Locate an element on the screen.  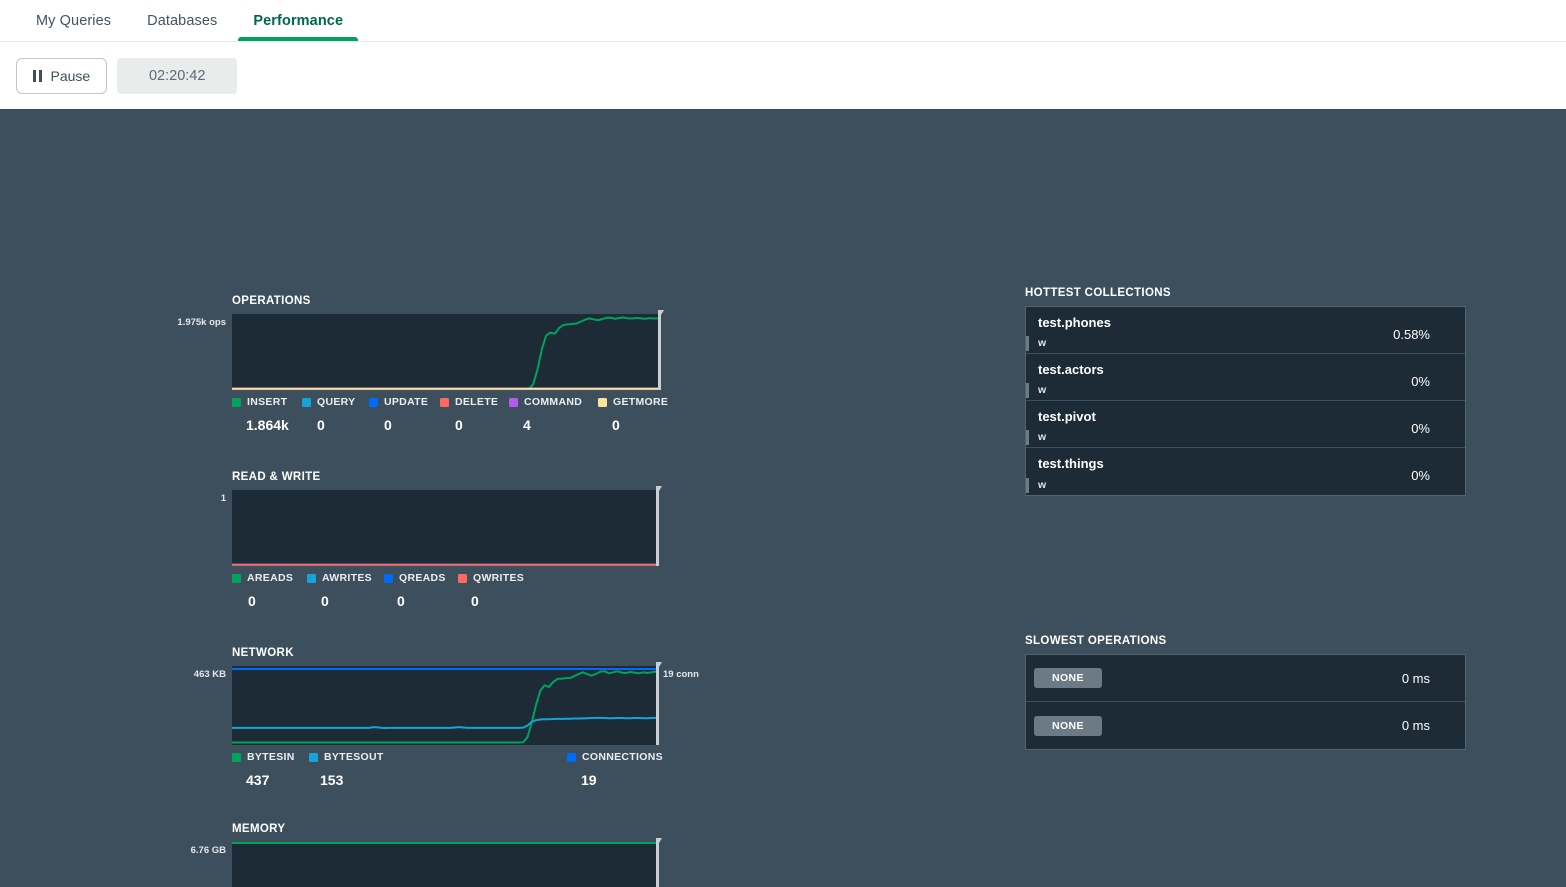
legend-label: BYTESIN is located at coordinates (271, 757).